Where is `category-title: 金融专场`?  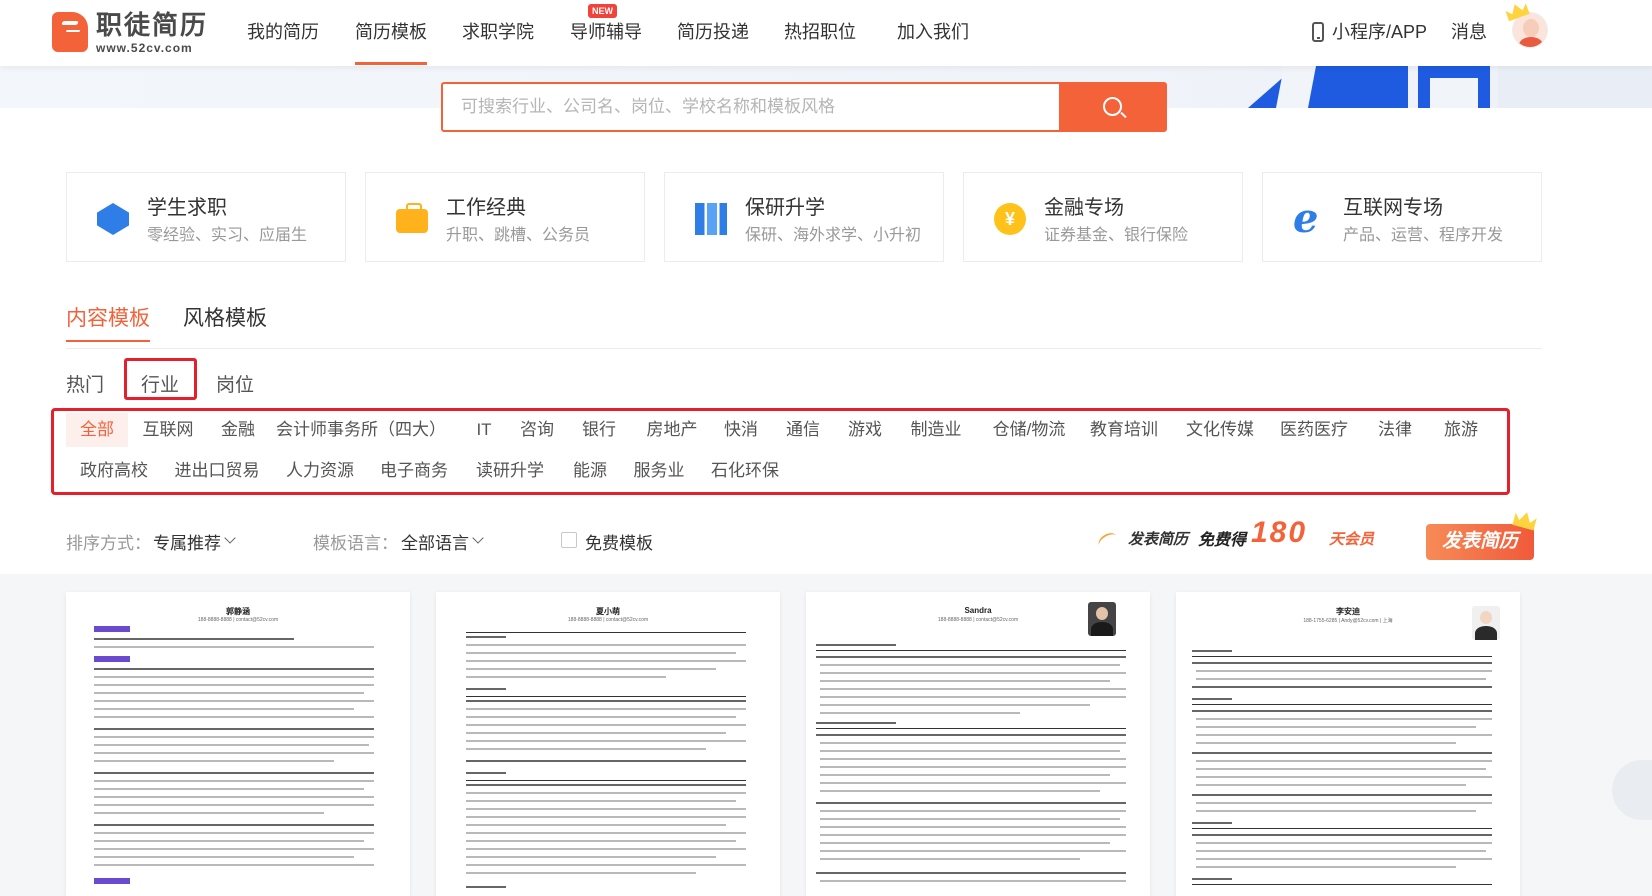 category-title: 金融专场 is located at coordinates (1084, 208).